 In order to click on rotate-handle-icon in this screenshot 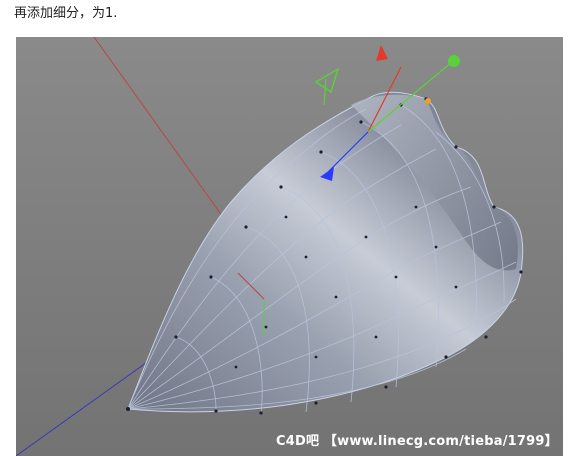, I will do `click(327, 86)`.